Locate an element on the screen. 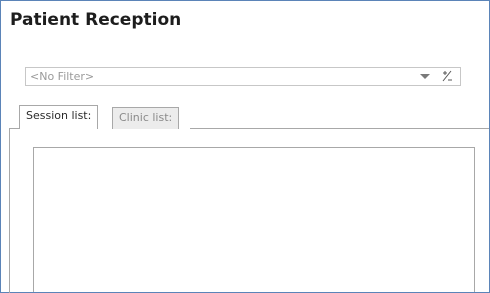  tab-panel-left-border is located at coordinates (9, 210).